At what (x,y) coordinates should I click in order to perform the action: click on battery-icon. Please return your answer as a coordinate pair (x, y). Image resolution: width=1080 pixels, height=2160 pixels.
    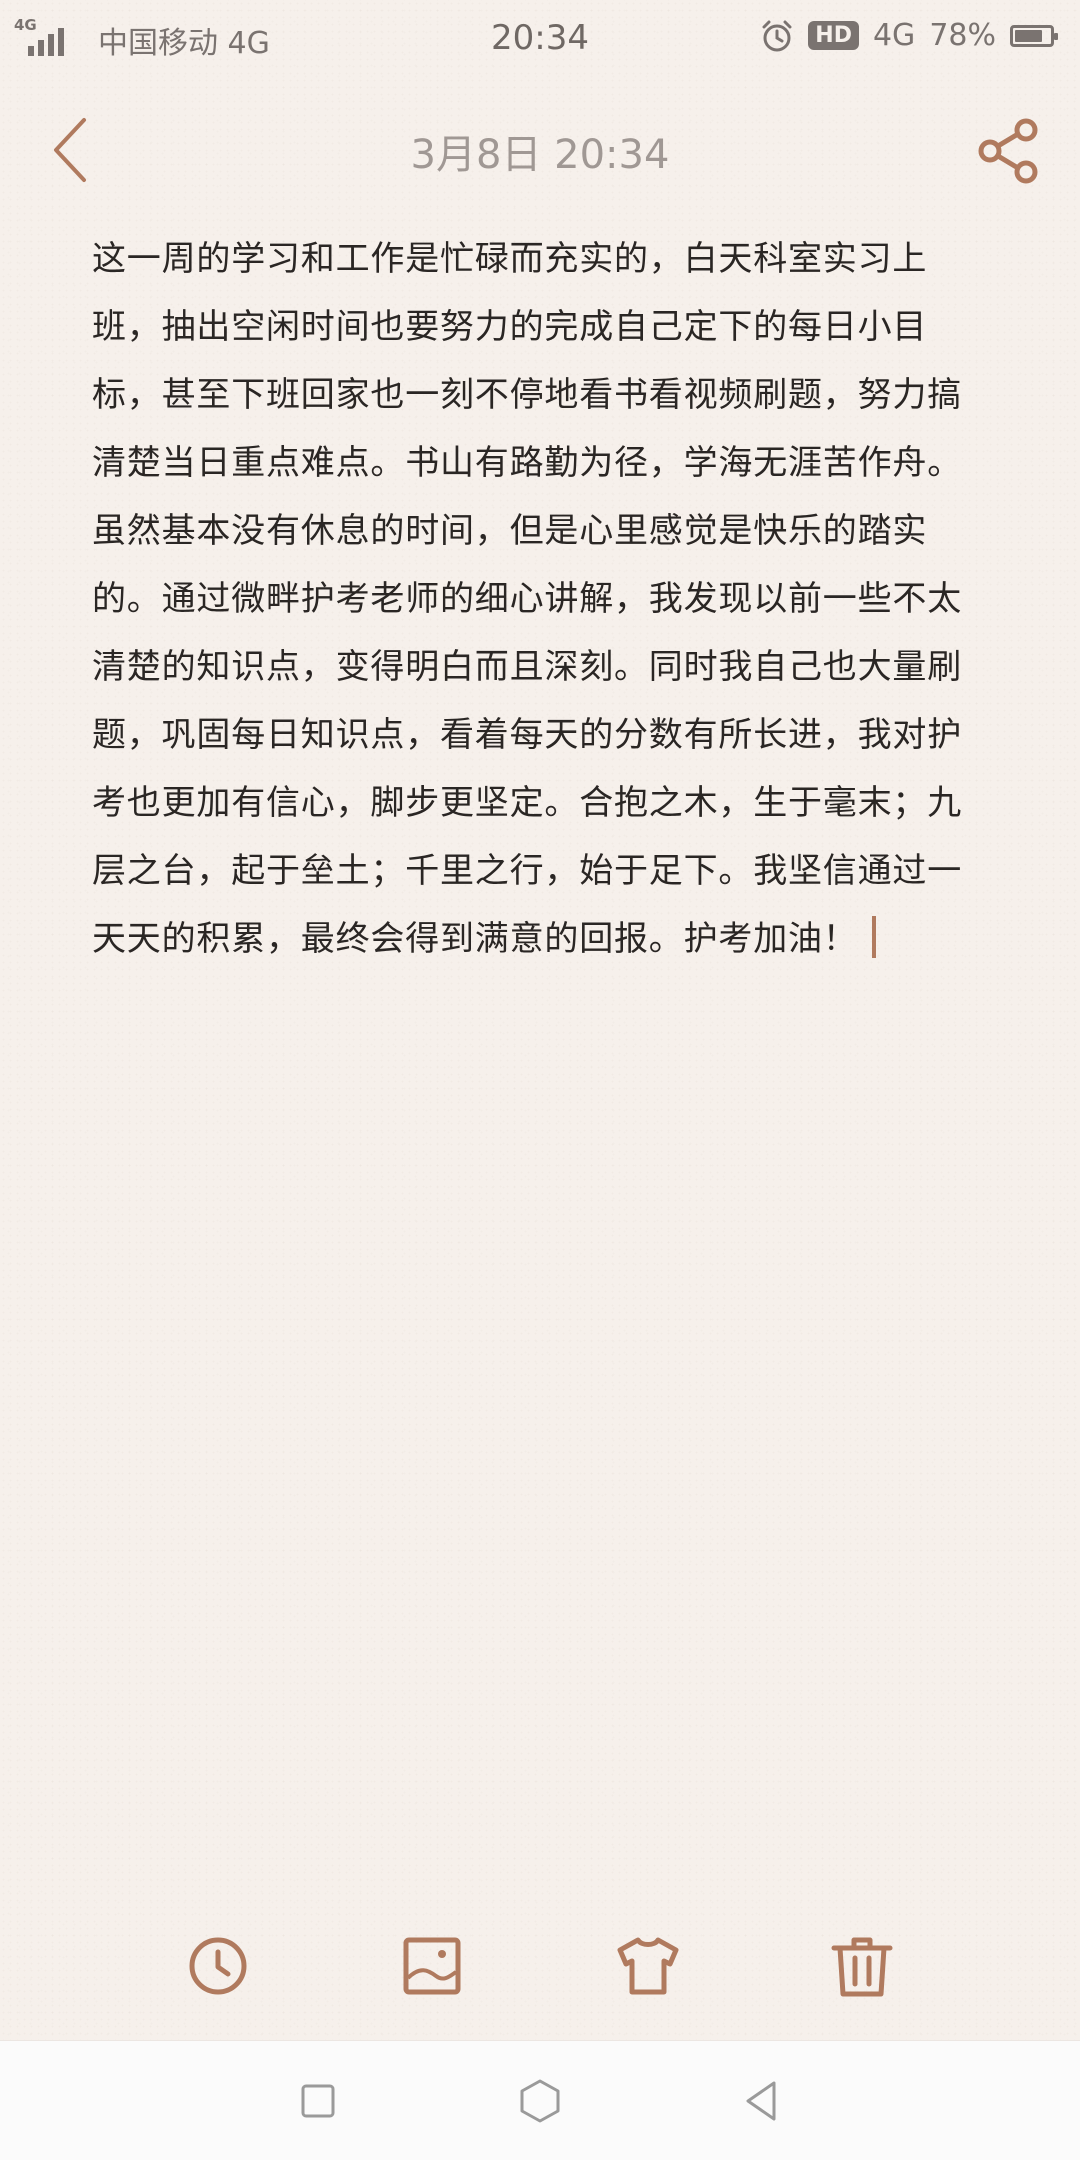
    Looking at the image, I should click on (1034, 35).